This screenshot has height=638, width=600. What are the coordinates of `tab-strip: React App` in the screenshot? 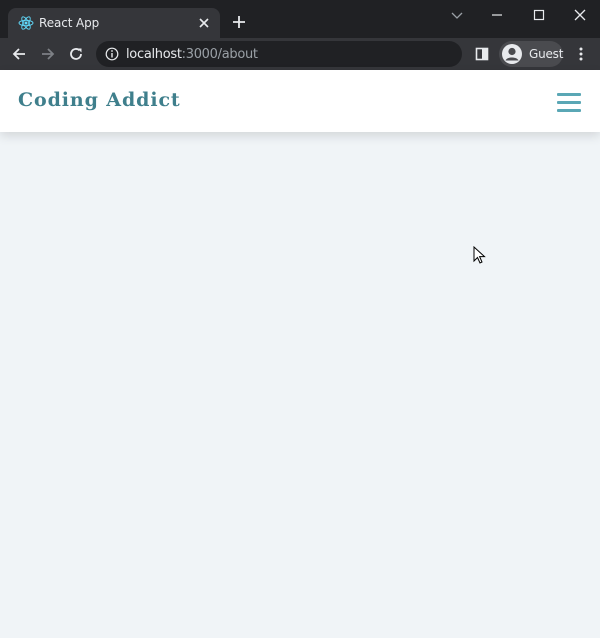 It's located at (300, 19).